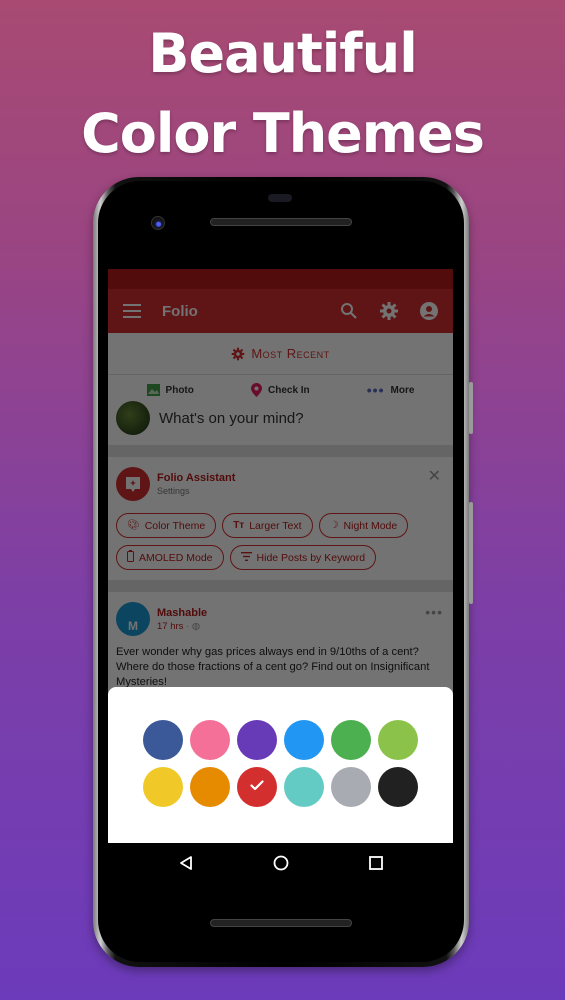  What do you see at coordinates (311, 557) in the screenshot?
I see `chip-label: Hide Posts by Keyword` at bounding box center [311, 557].